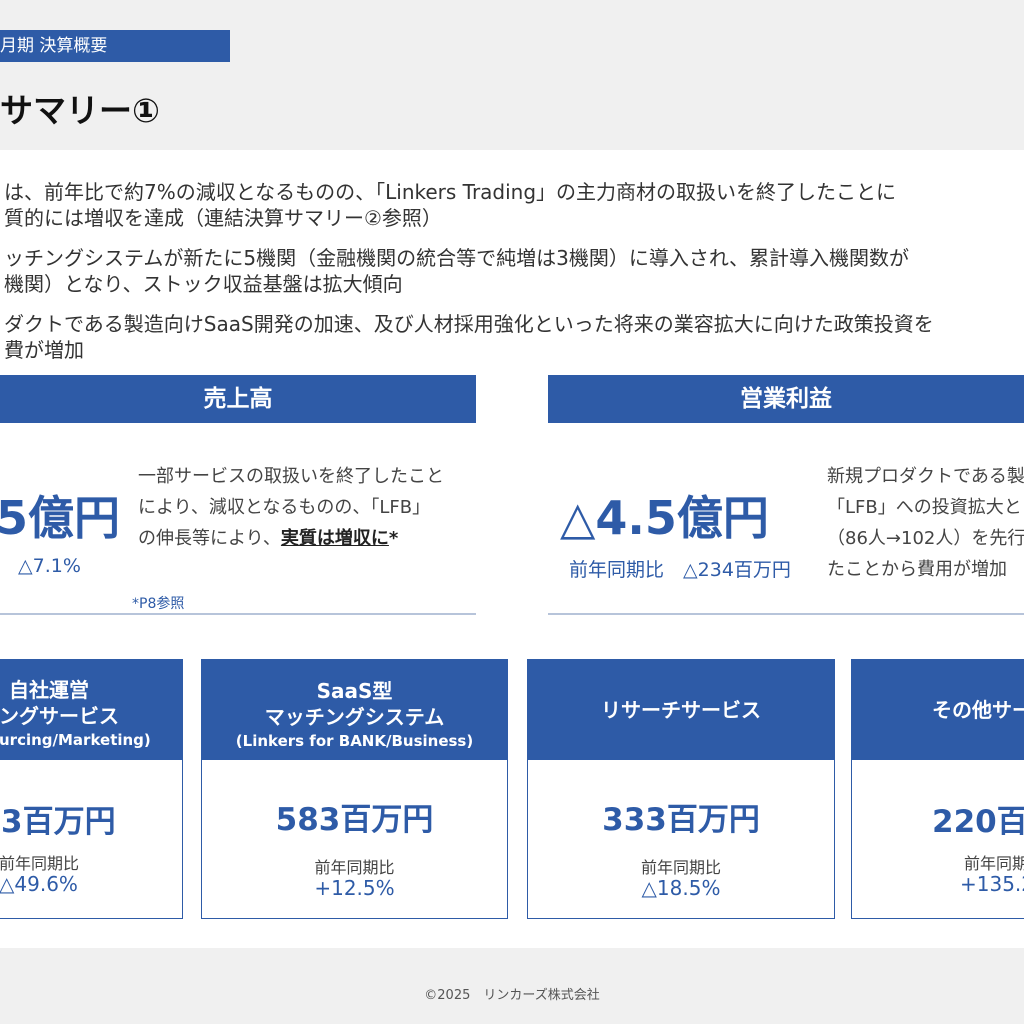  I want to click on segment-pct: +135.2, so click(992, 884).